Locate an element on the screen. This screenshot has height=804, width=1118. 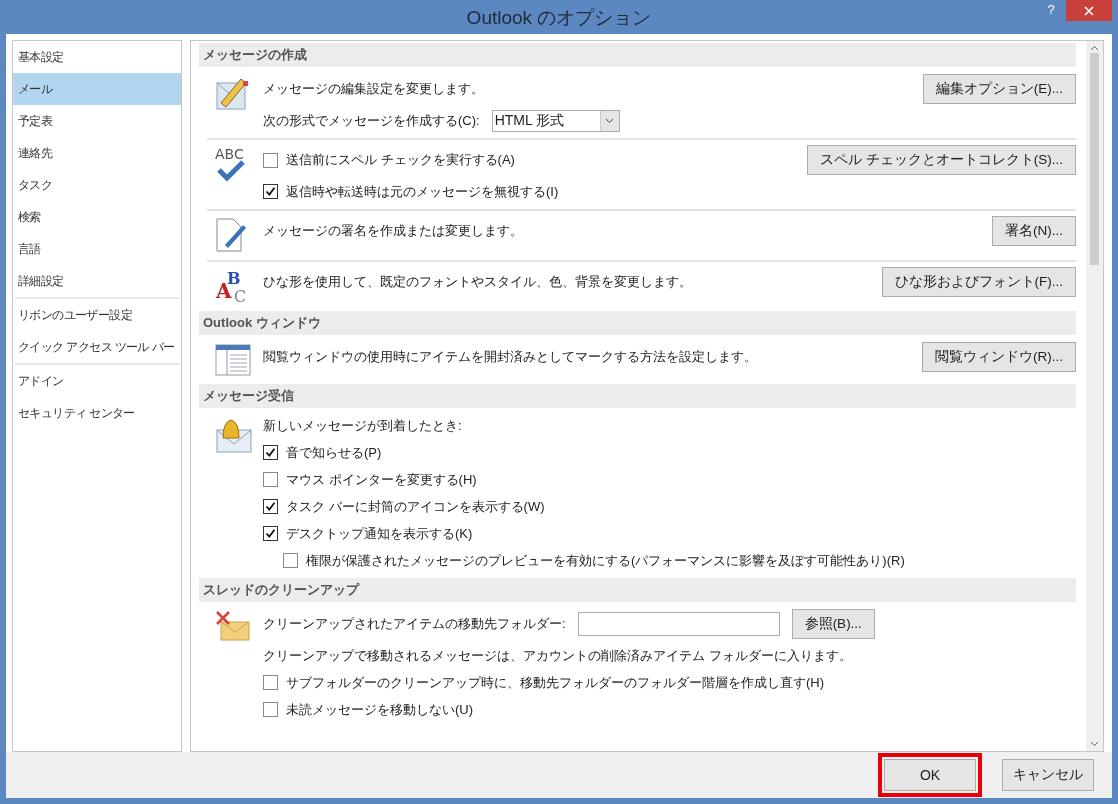
section-header: スレッドのクリーンアップ is located at coordinates (637, 590).